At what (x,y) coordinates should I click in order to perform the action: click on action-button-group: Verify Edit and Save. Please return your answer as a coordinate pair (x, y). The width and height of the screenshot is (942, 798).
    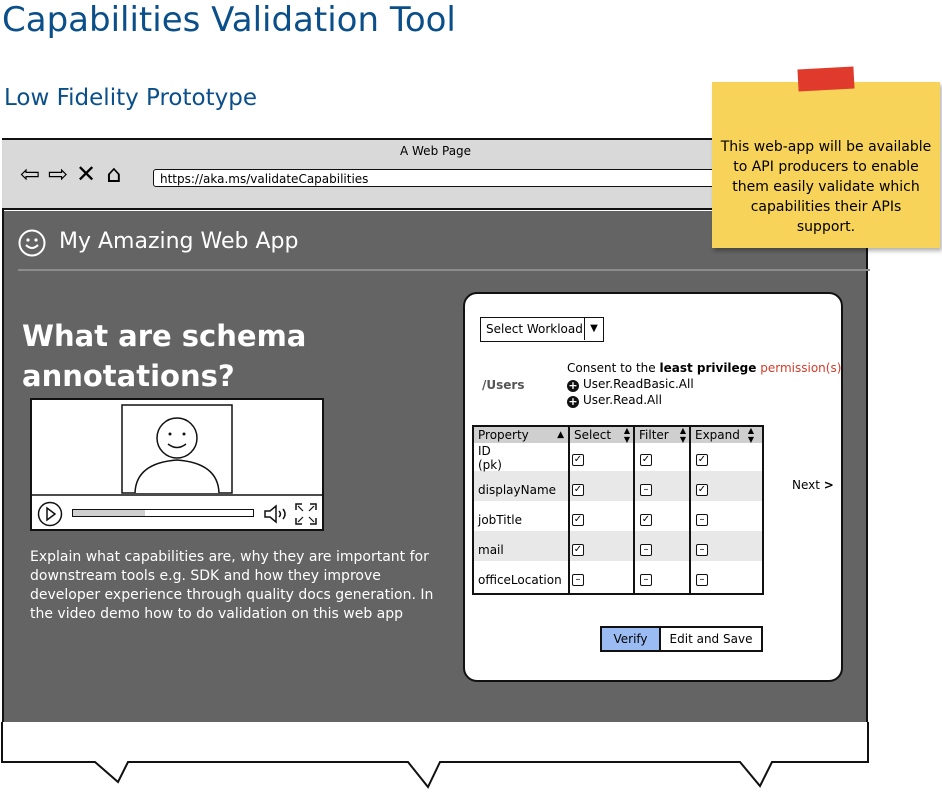
    Looking at the image, I should click on (681, 639).